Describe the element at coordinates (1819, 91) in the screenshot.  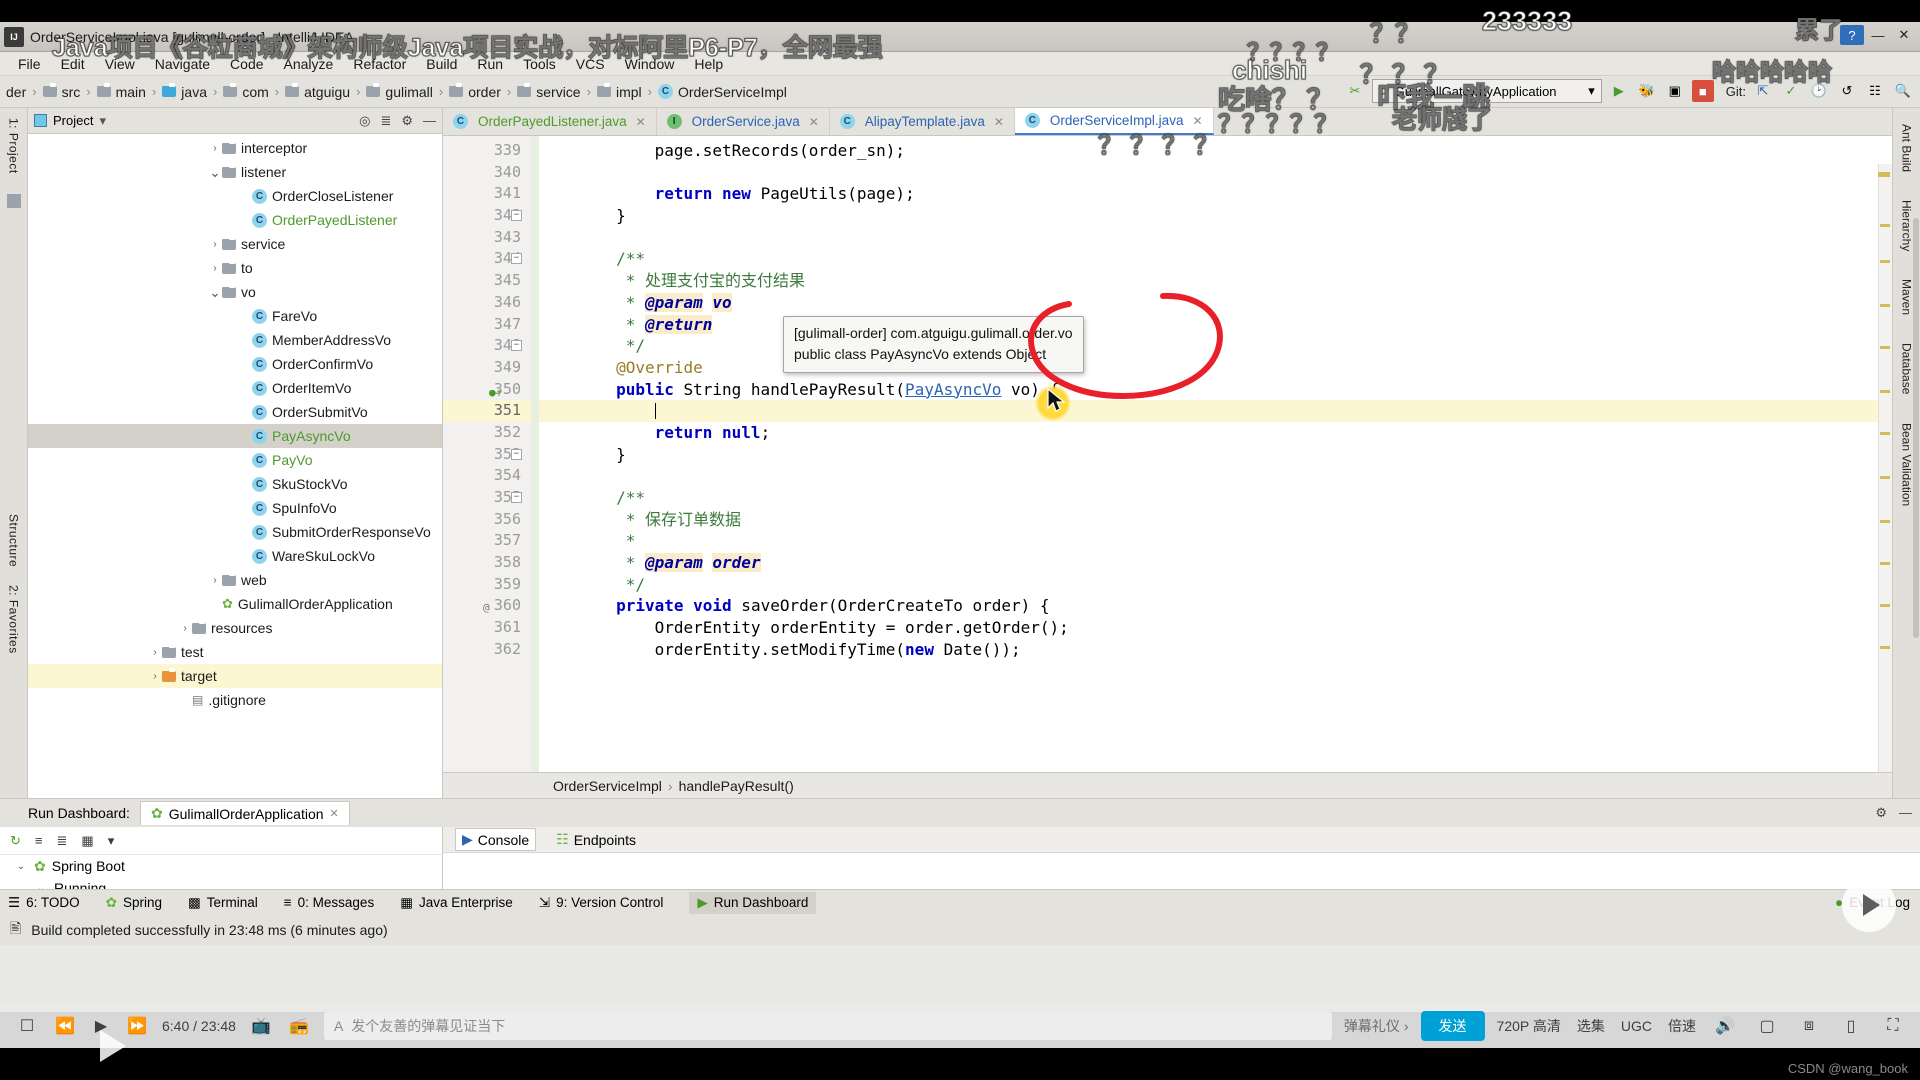
I see `git-history-icon: 🕑` at that location.